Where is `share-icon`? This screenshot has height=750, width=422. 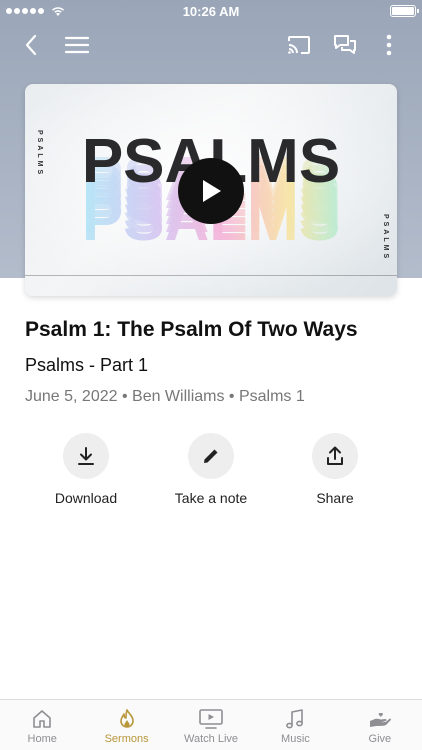 share-icon is located at coordinates (335, 455).